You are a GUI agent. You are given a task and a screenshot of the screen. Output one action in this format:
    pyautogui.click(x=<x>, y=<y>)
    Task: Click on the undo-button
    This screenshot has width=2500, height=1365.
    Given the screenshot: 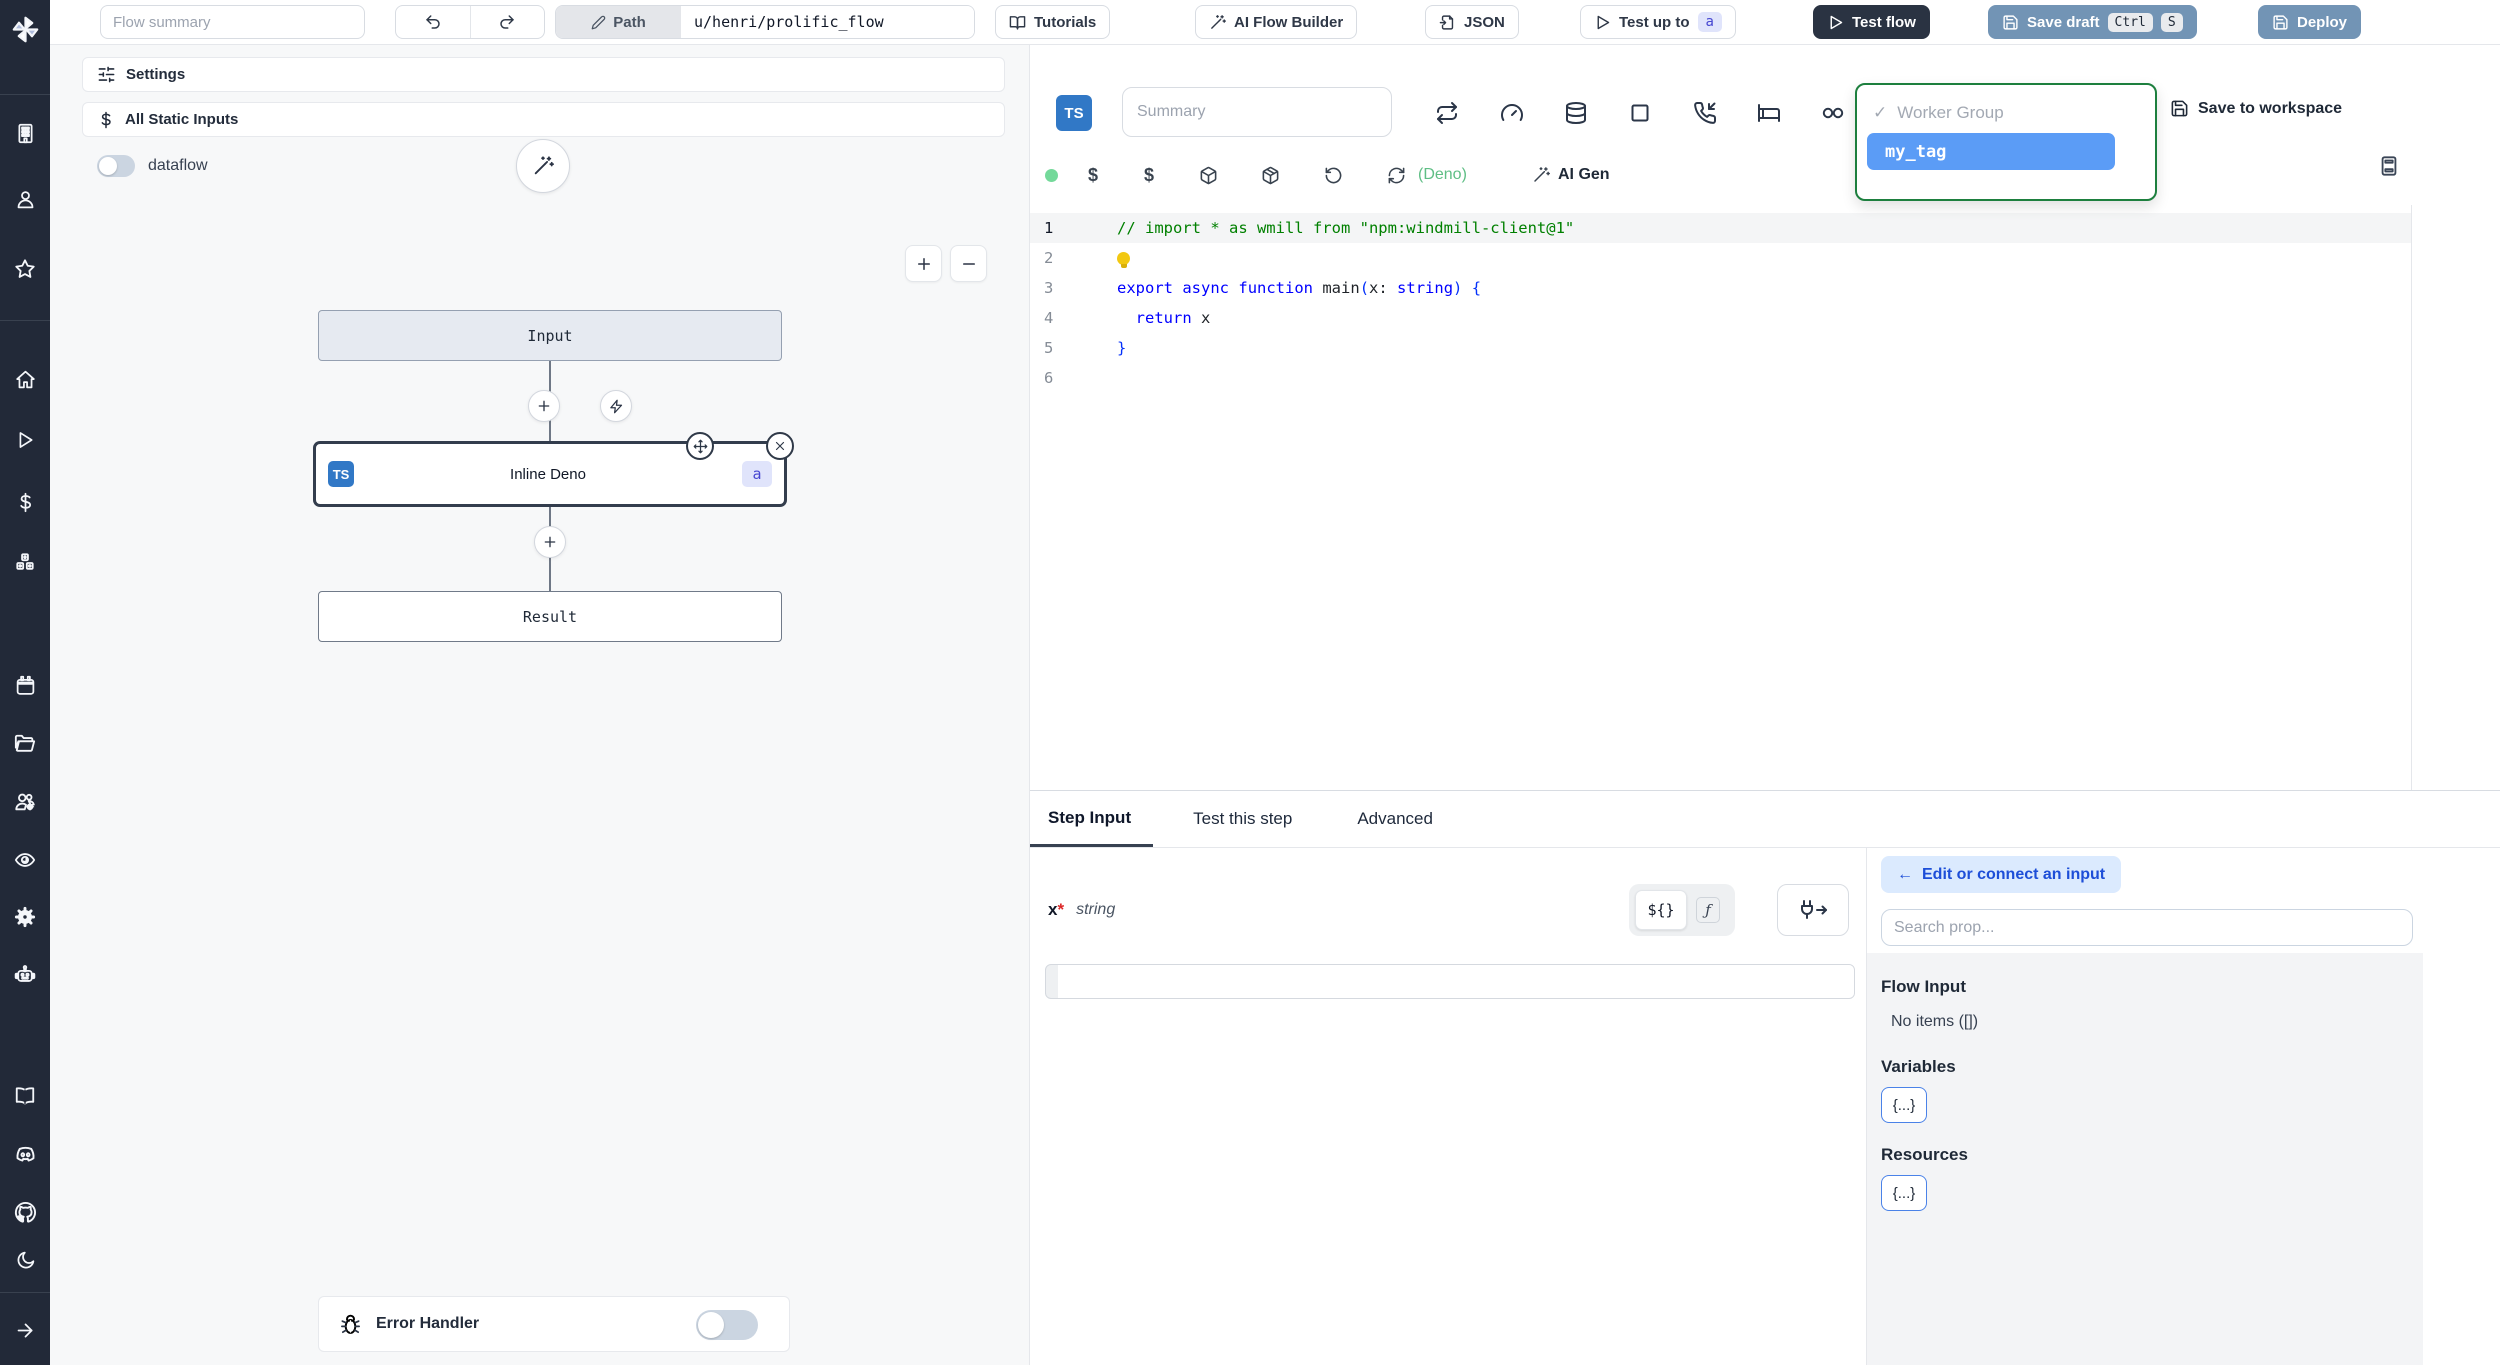 What is the action you would take?
    pyautogui.click(x=433, y=22)
    